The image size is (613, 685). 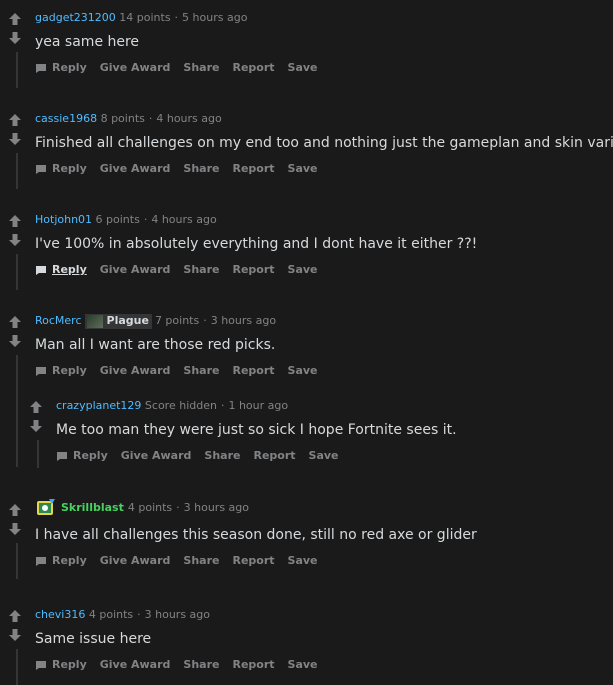 I want to click on comment-meta: chevi316 4 points · 3 hours ago, so click(x=321, y=615).